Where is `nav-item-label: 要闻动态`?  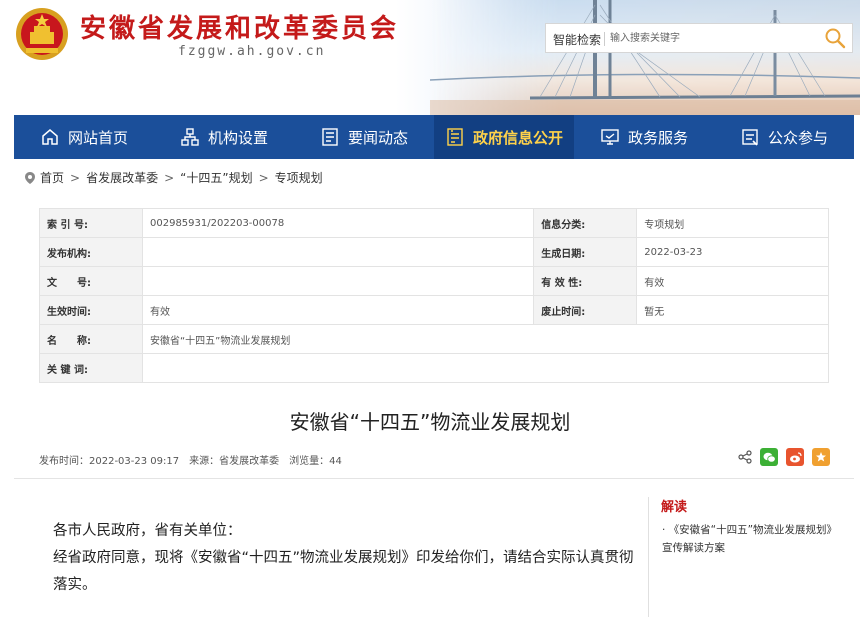
nav-item-label: 要闻动态 is located at coordinates (377, 137).